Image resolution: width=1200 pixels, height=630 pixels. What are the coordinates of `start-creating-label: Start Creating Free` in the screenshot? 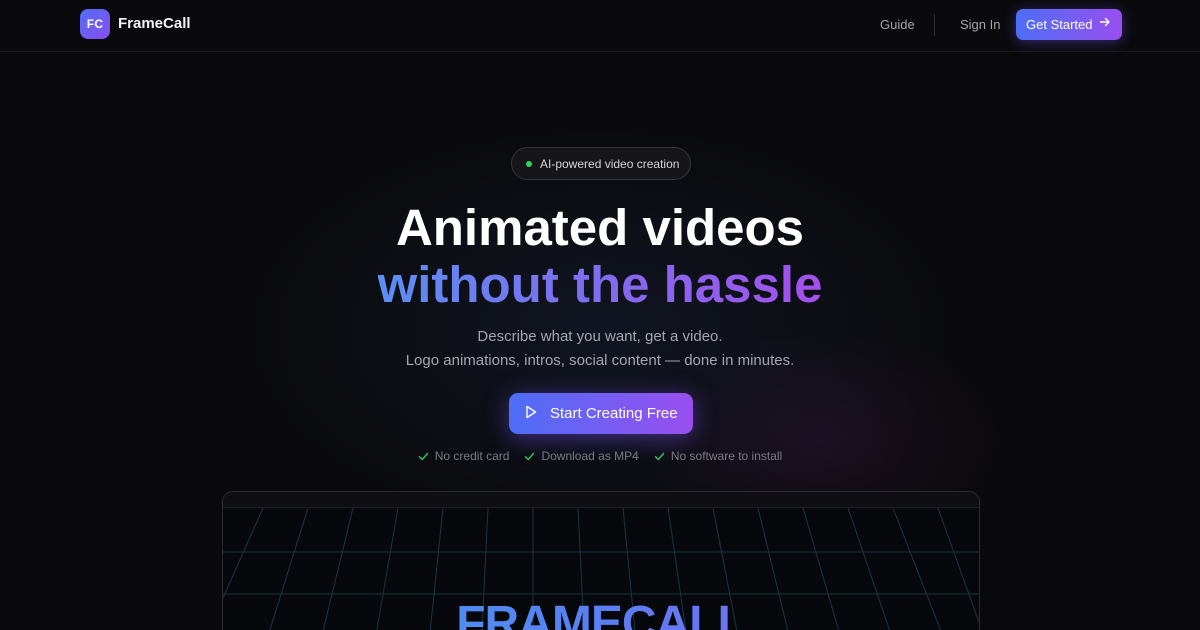 It's located at (614, 413).